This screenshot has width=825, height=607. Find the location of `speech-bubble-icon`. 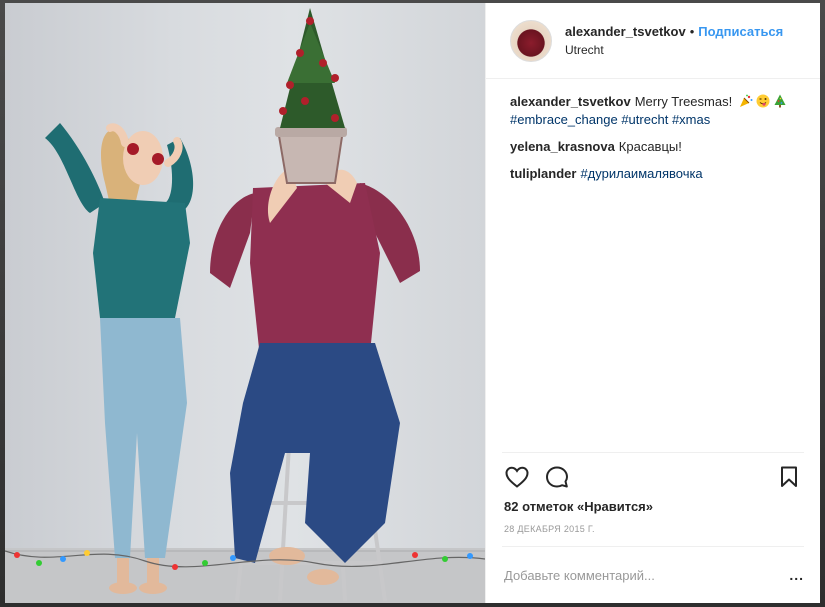

speech-bubble-icon is located at coordinates (557, 477).